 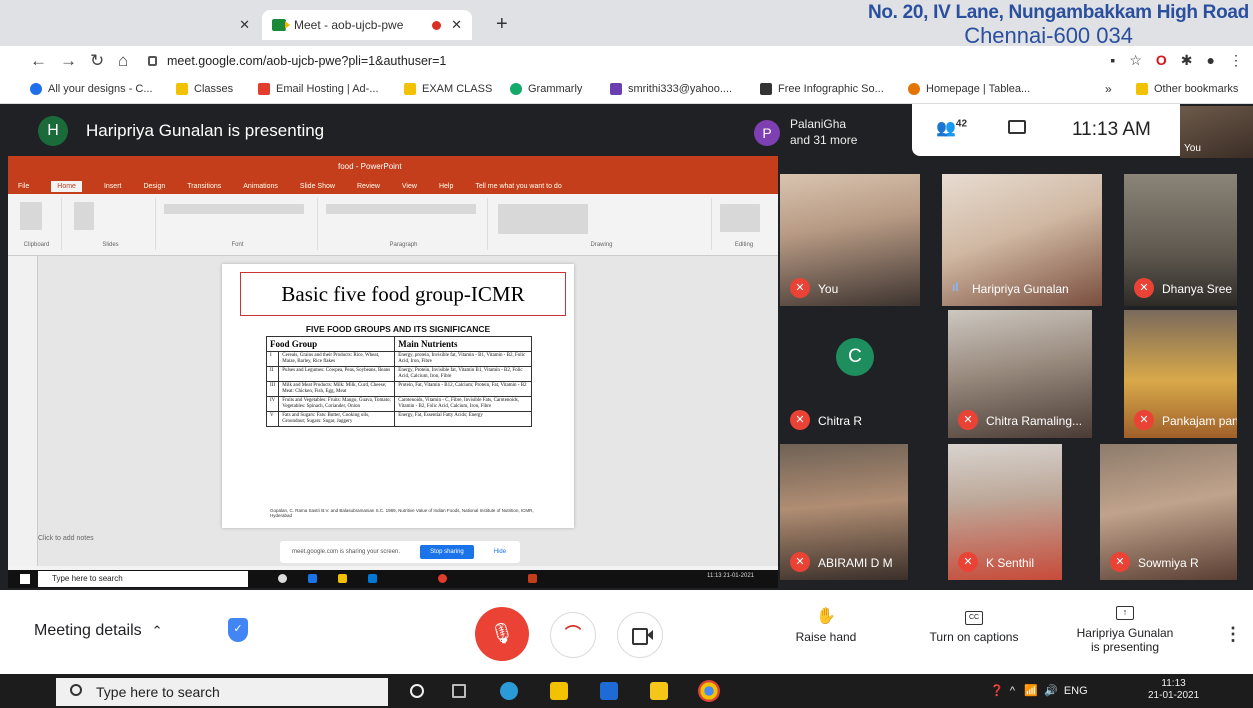 I want to click on ribbon-tab: Design, so click(x=154, y=186).